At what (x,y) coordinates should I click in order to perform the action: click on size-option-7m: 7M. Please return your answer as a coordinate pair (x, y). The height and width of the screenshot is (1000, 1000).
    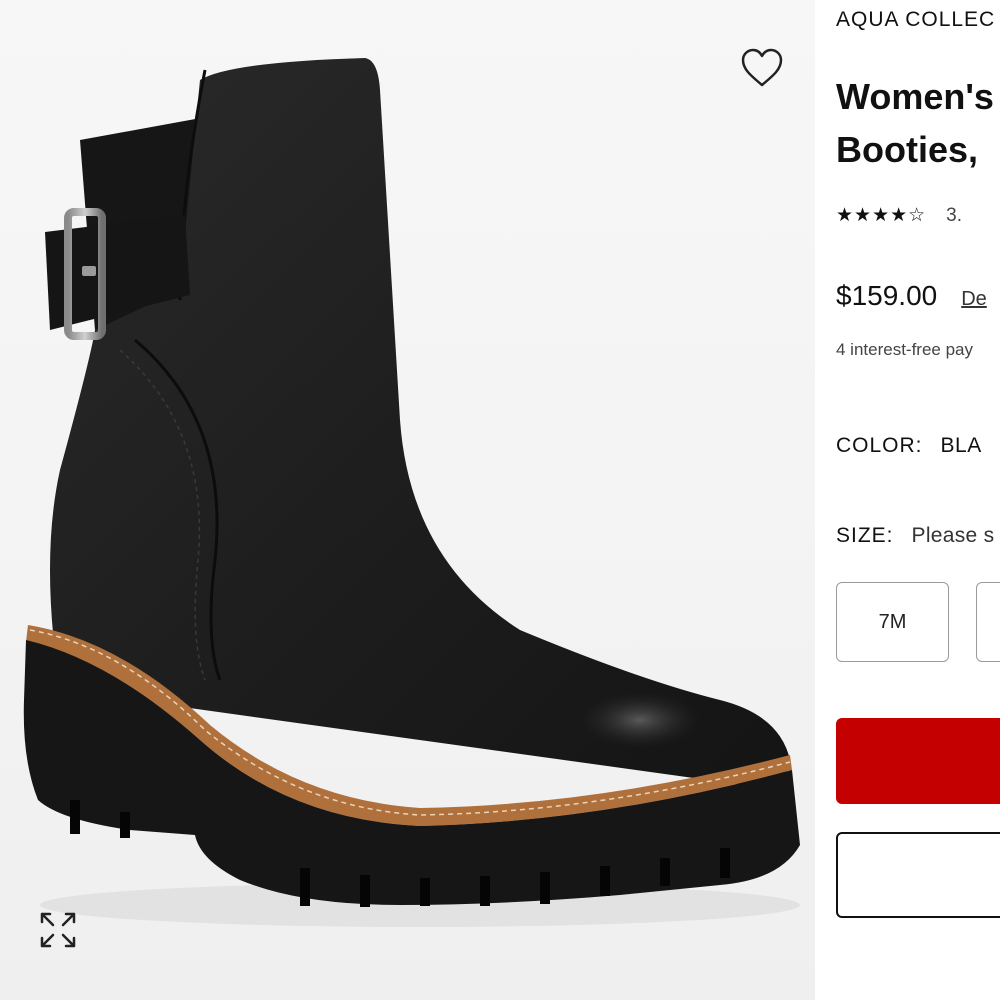
    Looking at the image, I should click on (892, 622).